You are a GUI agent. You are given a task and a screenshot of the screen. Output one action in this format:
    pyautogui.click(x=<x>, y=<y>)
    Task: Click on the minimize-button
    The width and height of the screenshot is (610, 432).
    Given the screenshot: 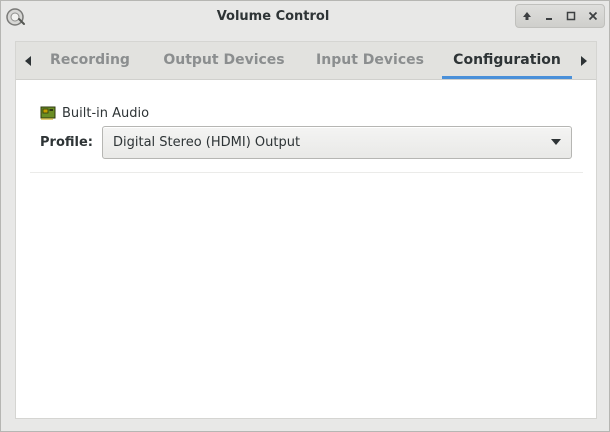 What is the action you would take?
    pyautogui.click(x=549, y=16)
    